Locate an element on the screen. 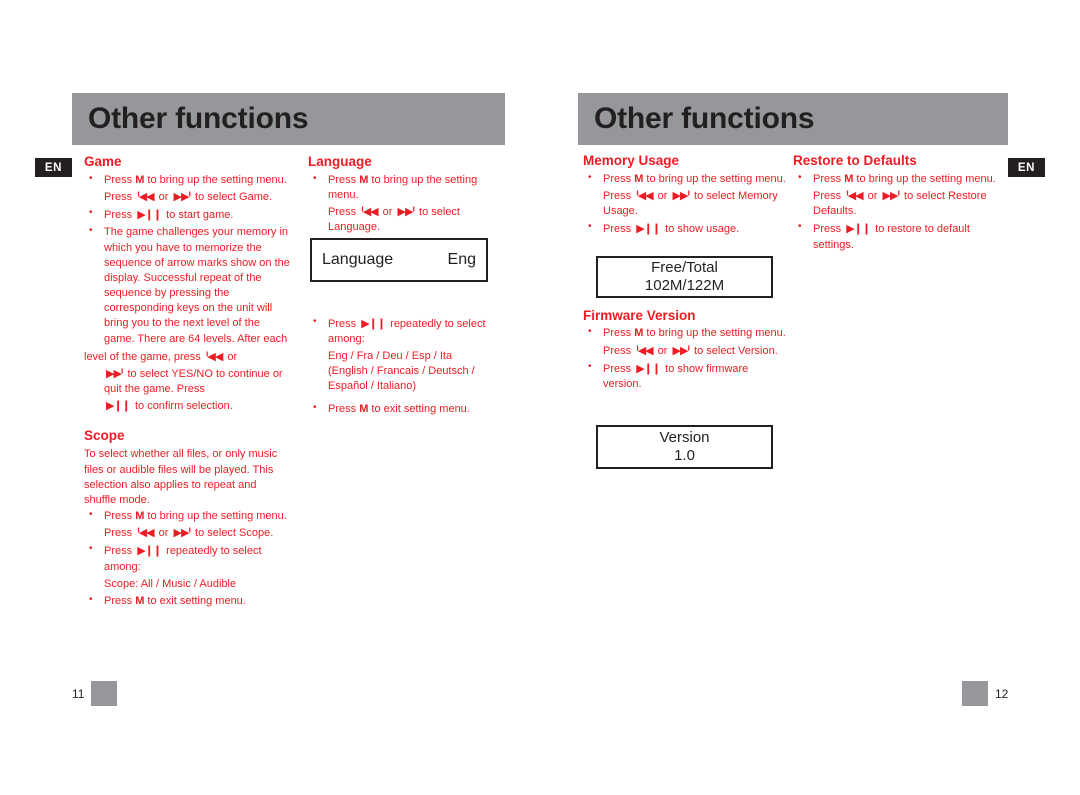 Image resolution: width=1080 pixels, height=795 pixels. lcd-language-value: Eng is located at coordinates (461, 259).